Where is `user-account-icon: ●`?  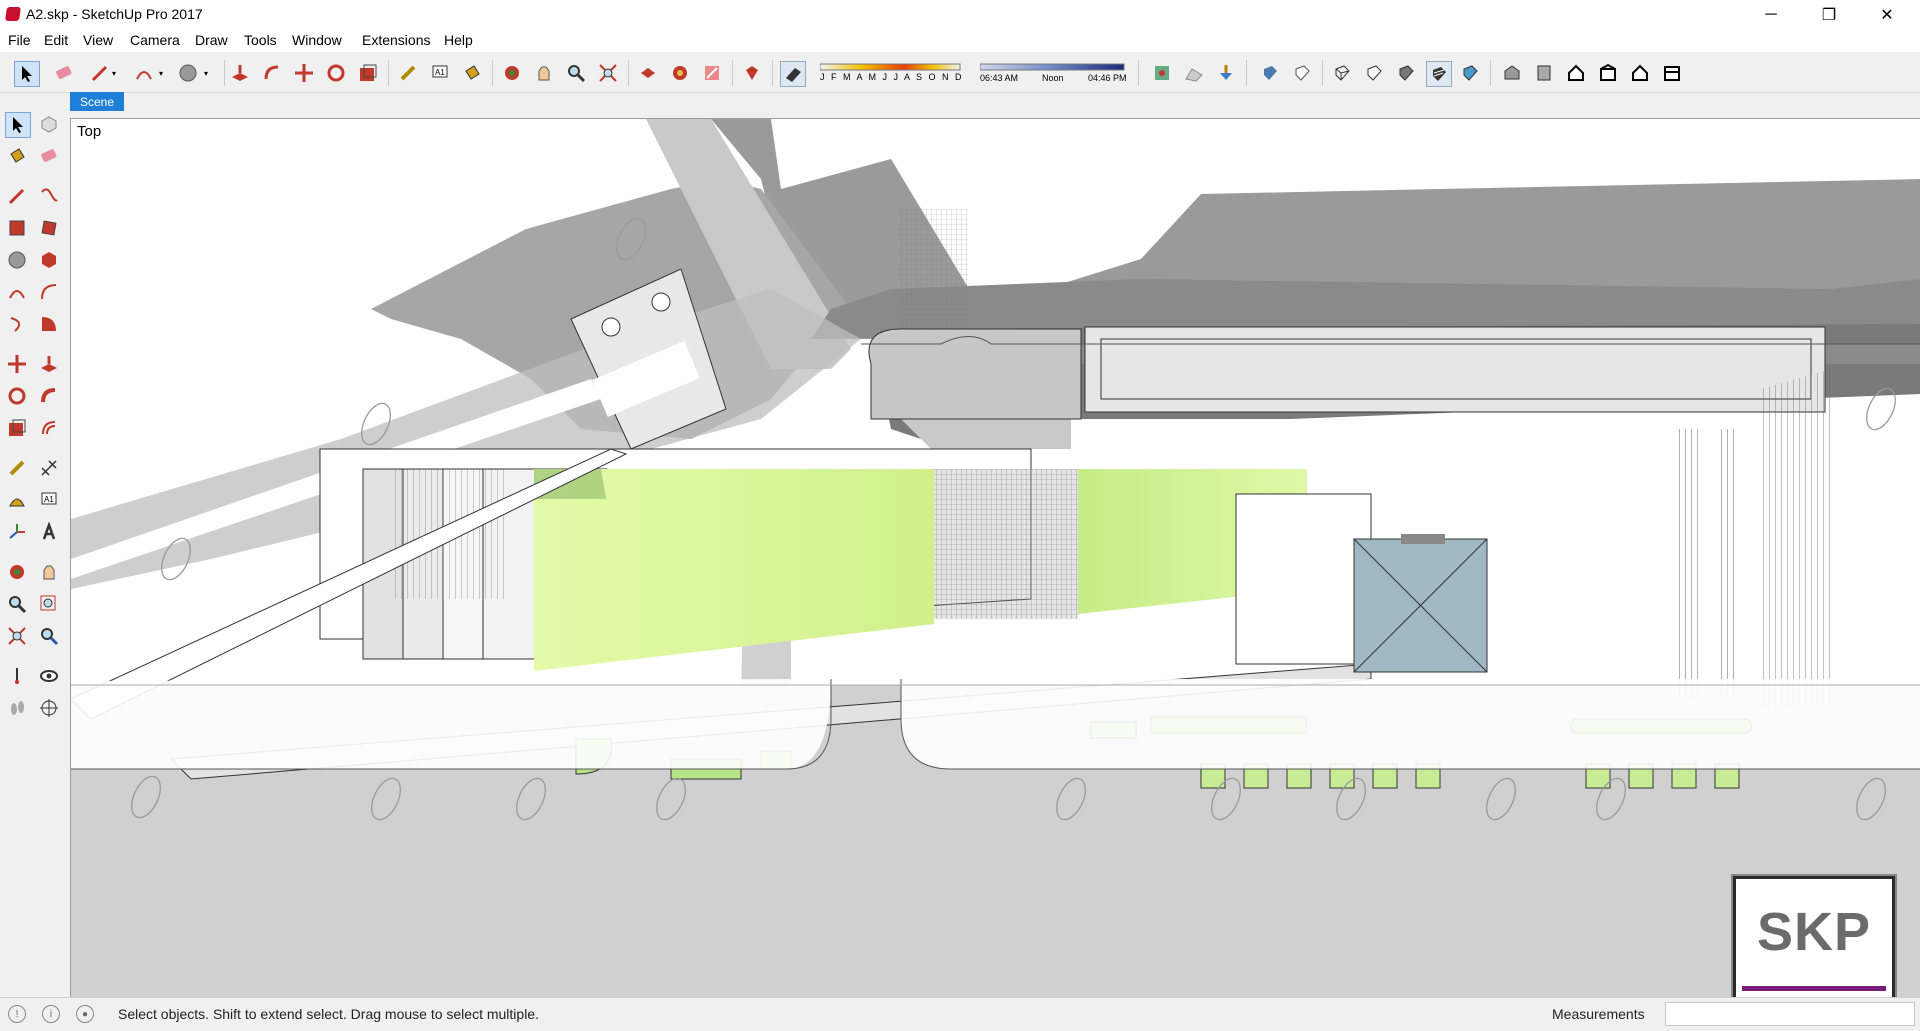 user-account-icon: ● is located at coordinates (85, 1014).